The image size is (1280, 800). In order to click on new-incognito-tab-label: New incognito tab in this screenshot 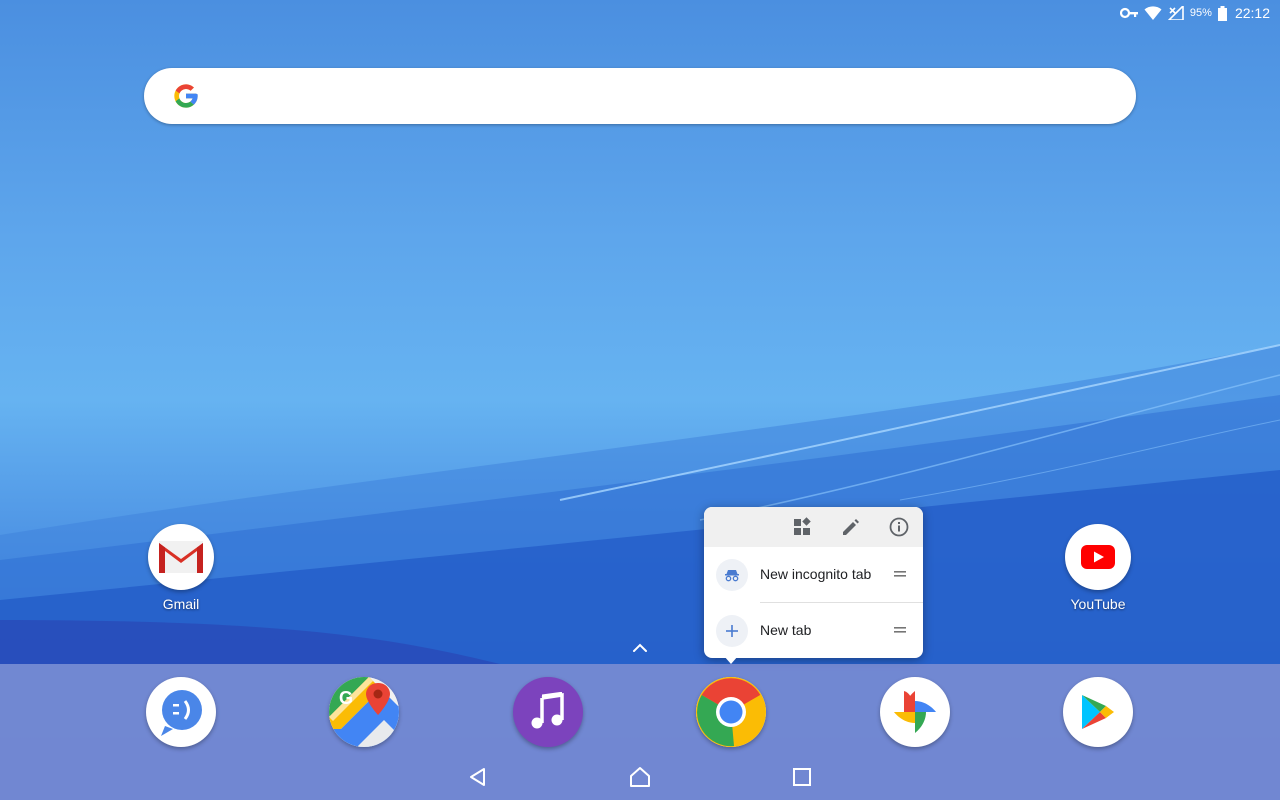, I will do `click(816, 574)`.